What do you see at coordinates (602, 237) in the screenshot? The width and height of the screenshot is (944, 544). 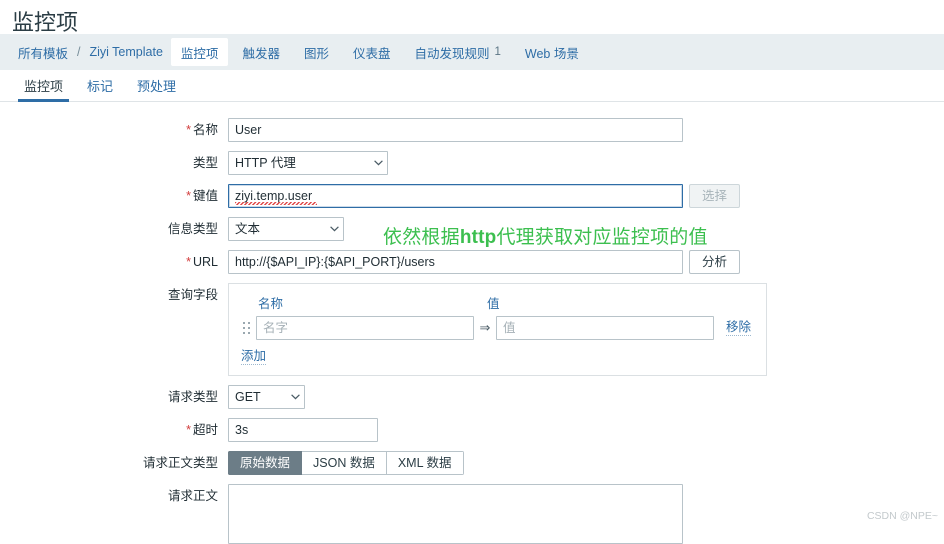 I see `annotation-suffix: 代理获取对应监控项的值` at bounding box center [602, 237].